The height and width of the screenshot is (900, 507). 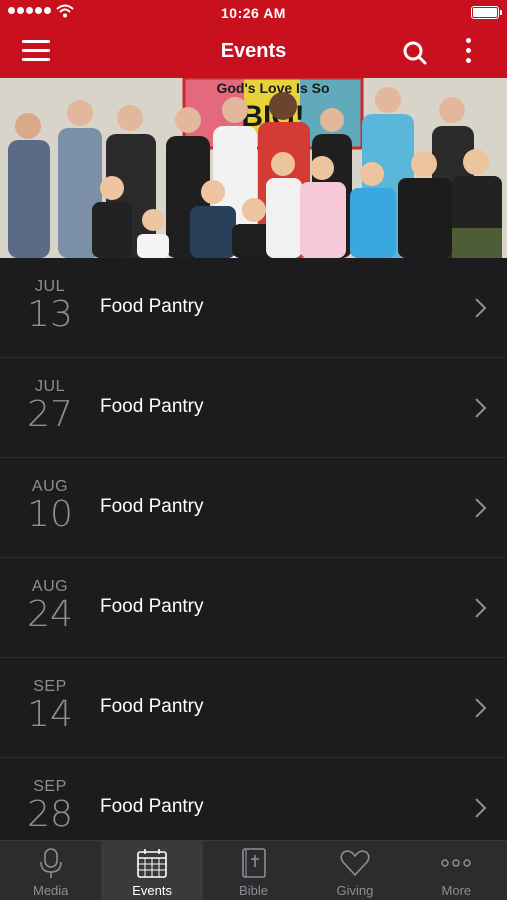 I want to click on tab-label: More, so click(x=456, y=890).